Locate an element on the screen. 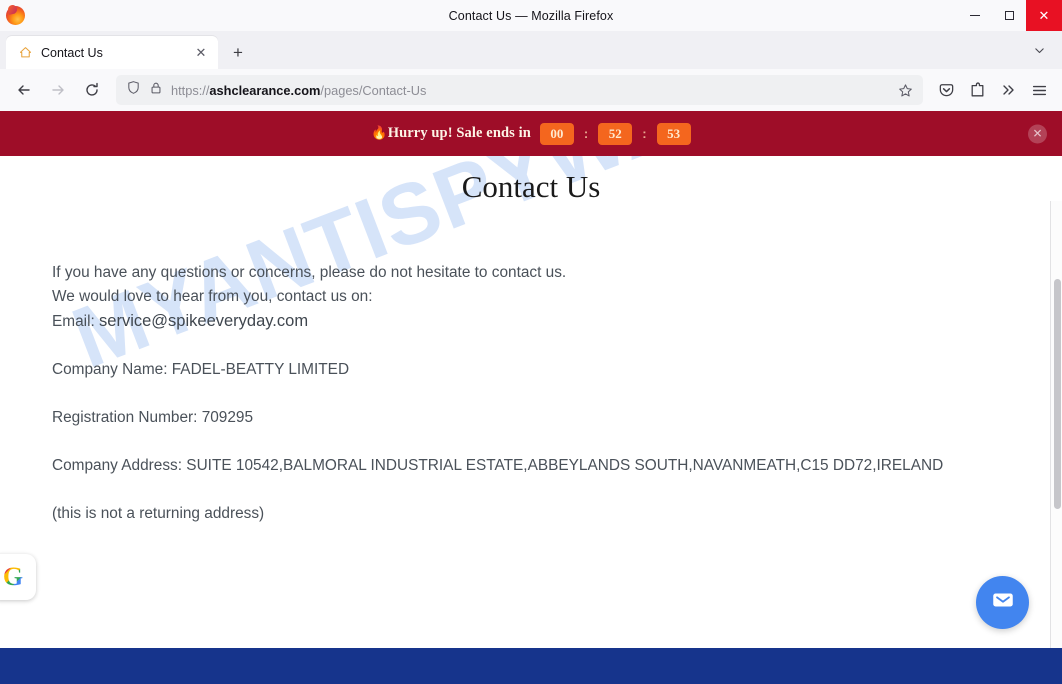 The image size is (1062, 684). minimize-button is located at coordinates (975, 15).